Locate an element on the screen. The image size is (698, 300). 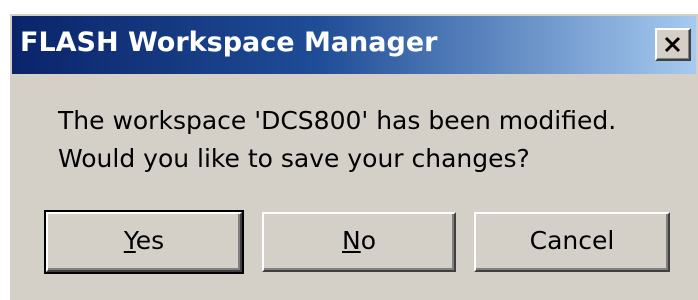
cancel-button: Cancel is located at coordinates (572, 242).